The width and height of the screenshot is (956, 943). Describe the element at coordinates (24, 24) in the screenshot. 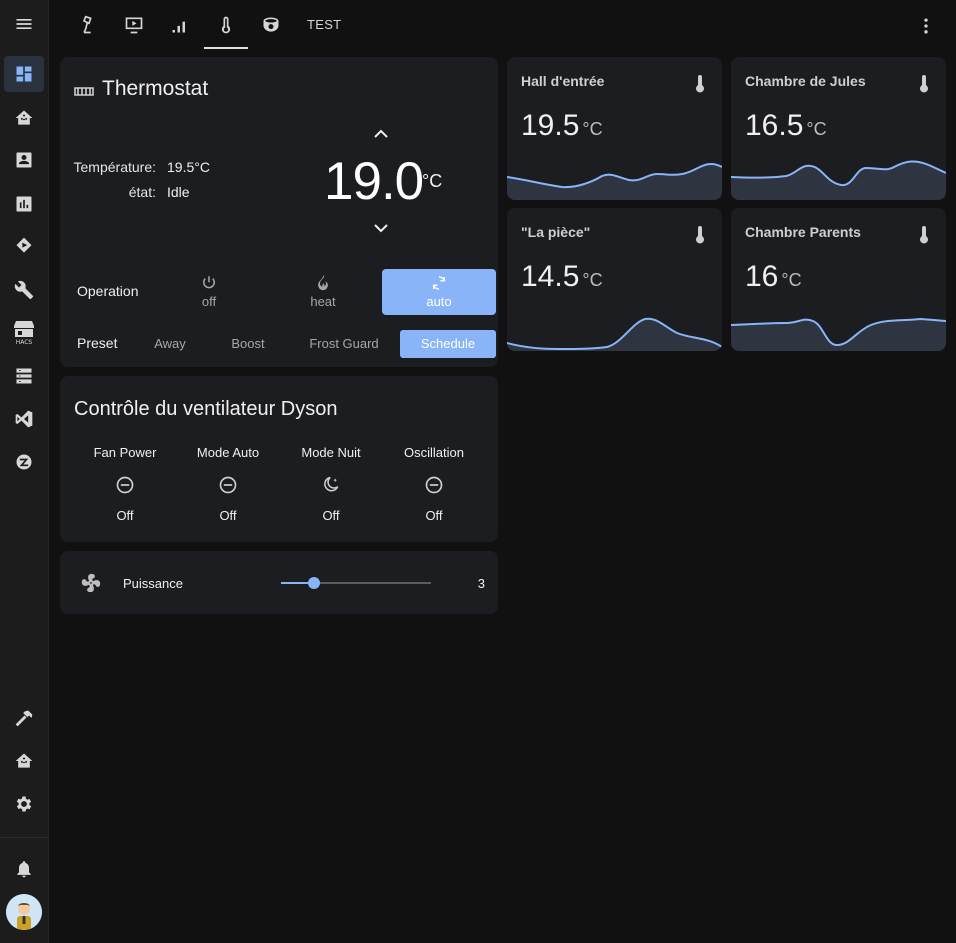

I see `menu-icon` at that location.